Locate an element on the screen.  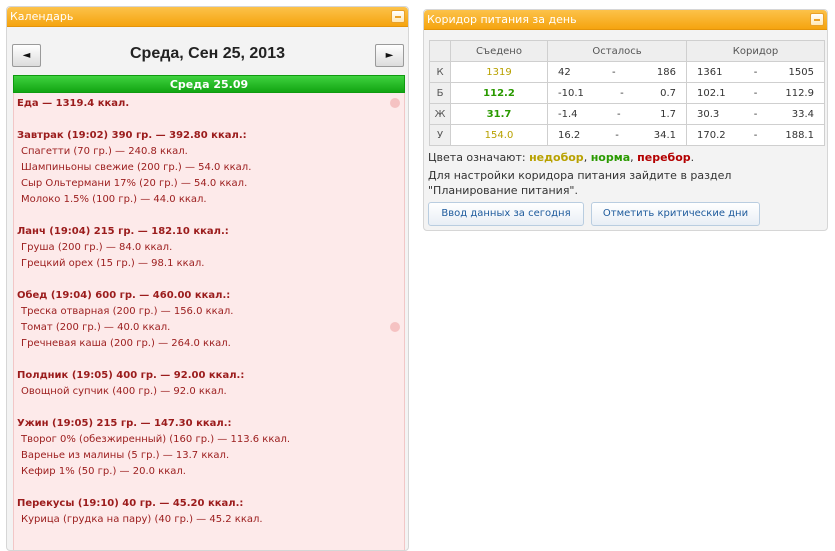
table-row: К 1319 42 - 186 1361 - 1505 is located at coordinates (627, 72).